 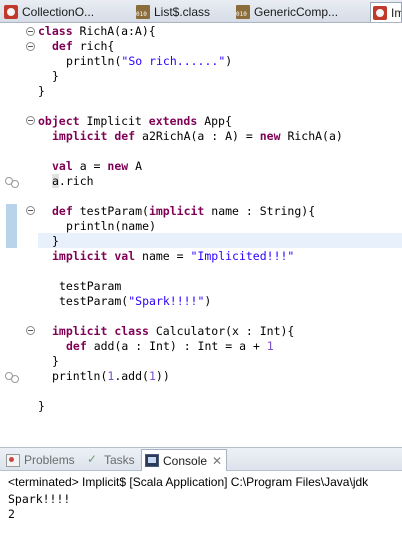 I want to click on tasks-icon, so click(x=93, y=459).